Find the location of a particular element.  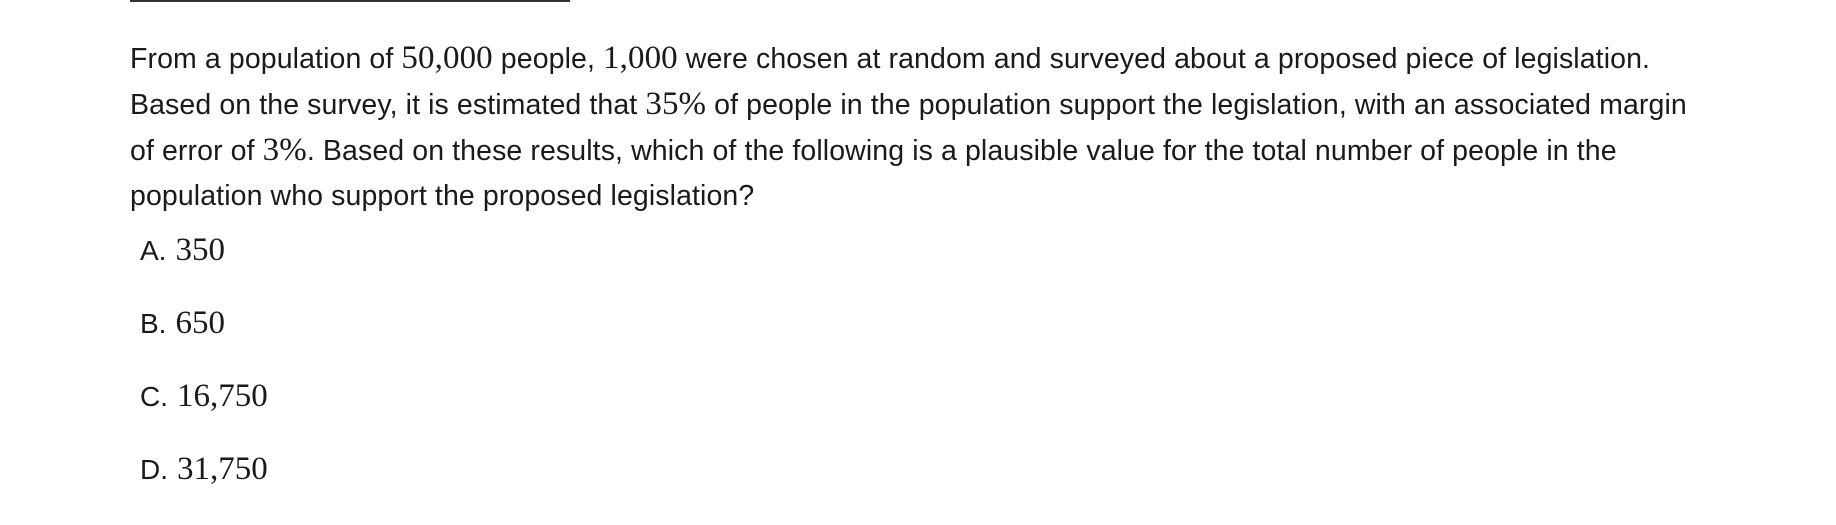

choice-a: A. 350 is located at coordinates (204, 268).